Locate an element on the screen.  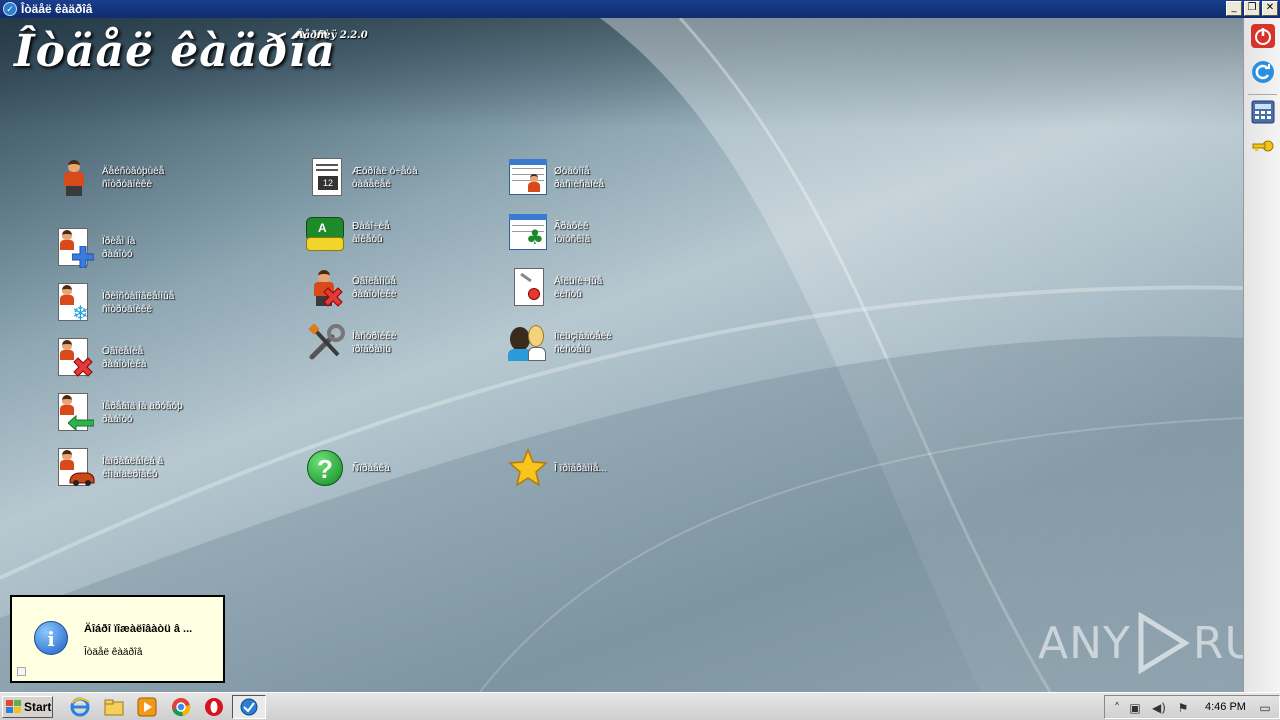
folder-icon is located at coordinates (114, 707).